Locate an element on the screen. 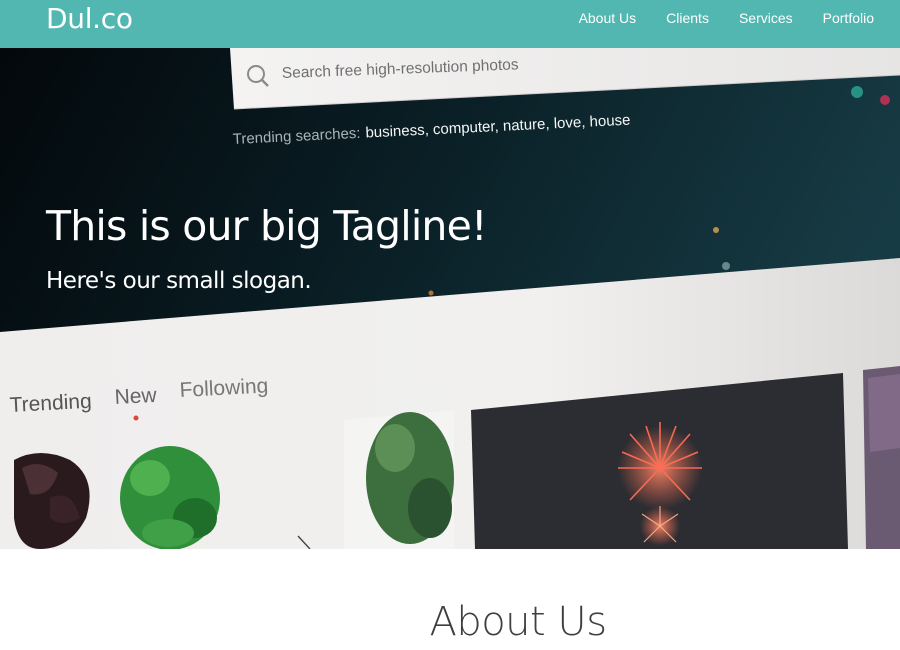  hero-photo-tab-new: New is located at coordinates (136, 396).